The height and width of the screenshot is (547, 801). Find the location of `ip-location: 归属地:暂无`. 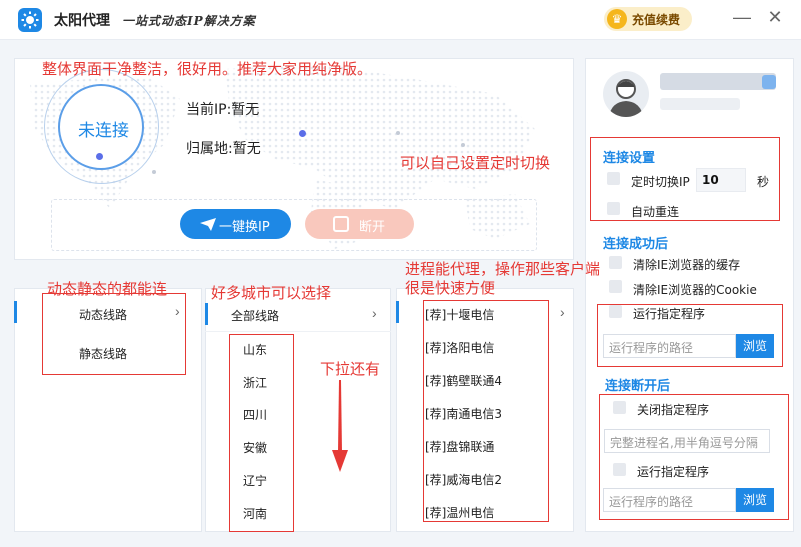

ip-location: 归属地:暂无 is located at coordinates (223, 149).